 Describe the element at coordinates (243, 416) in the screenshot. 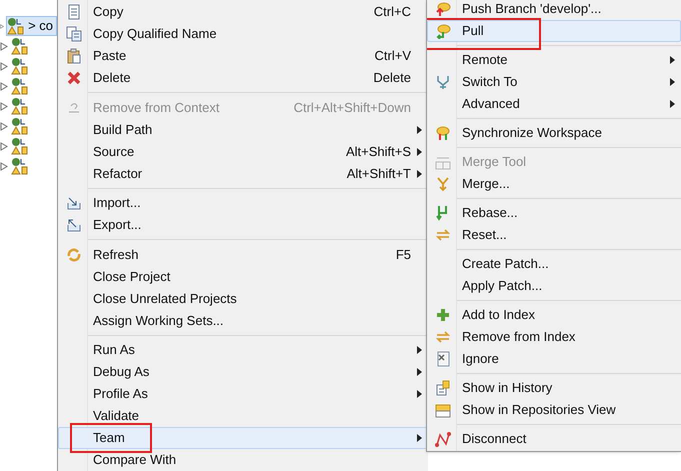

I see `menu-item: Validate` at that location.